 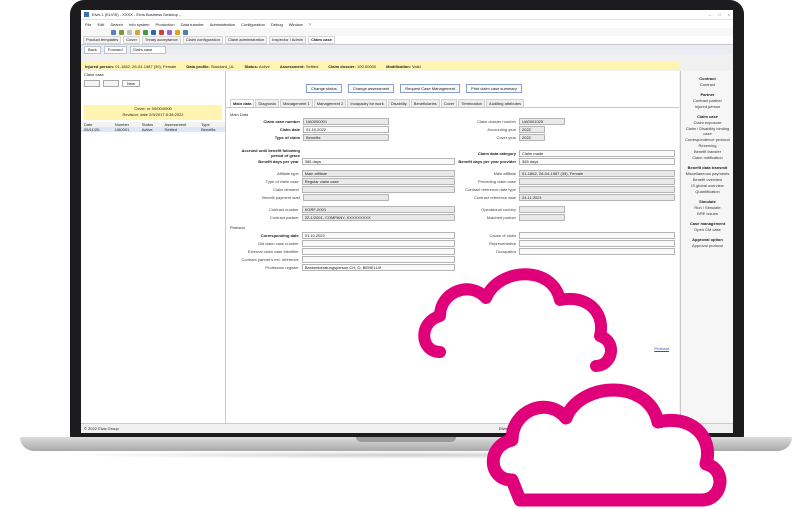 I want to click on cloud-back-icon, so click(x=517, y=320).